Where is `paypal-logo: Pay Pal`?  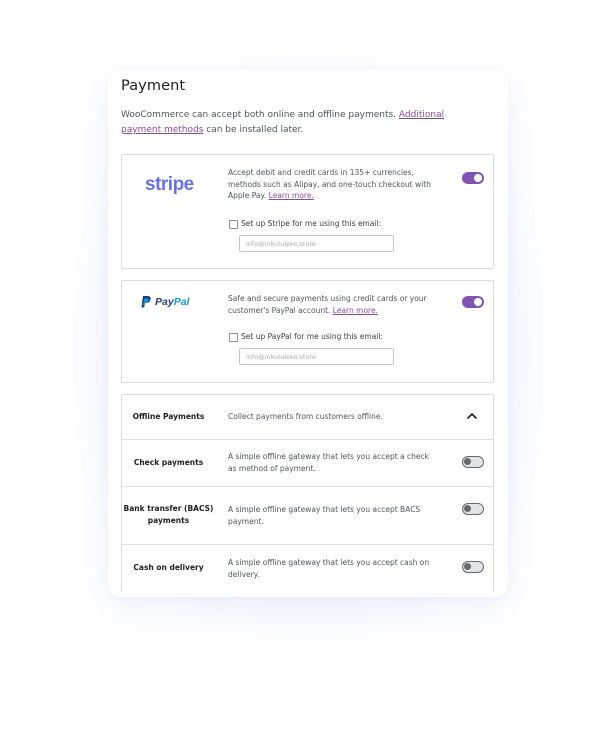
paypal-logo: Pay Pal is located at coordinates (165, 302).